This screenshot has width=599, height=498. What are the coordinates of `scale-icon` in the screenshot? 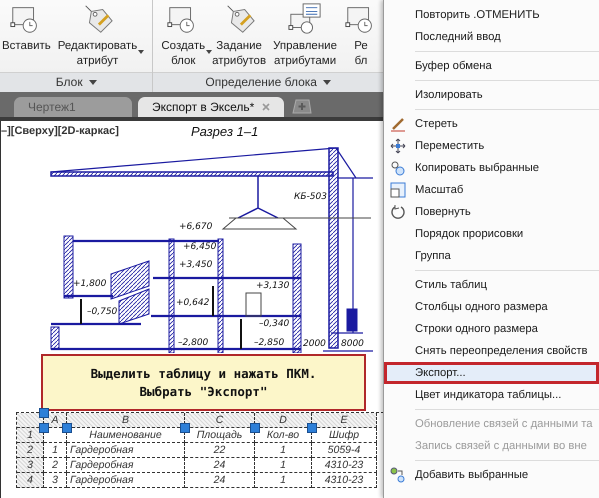 It's located at (398, 190).